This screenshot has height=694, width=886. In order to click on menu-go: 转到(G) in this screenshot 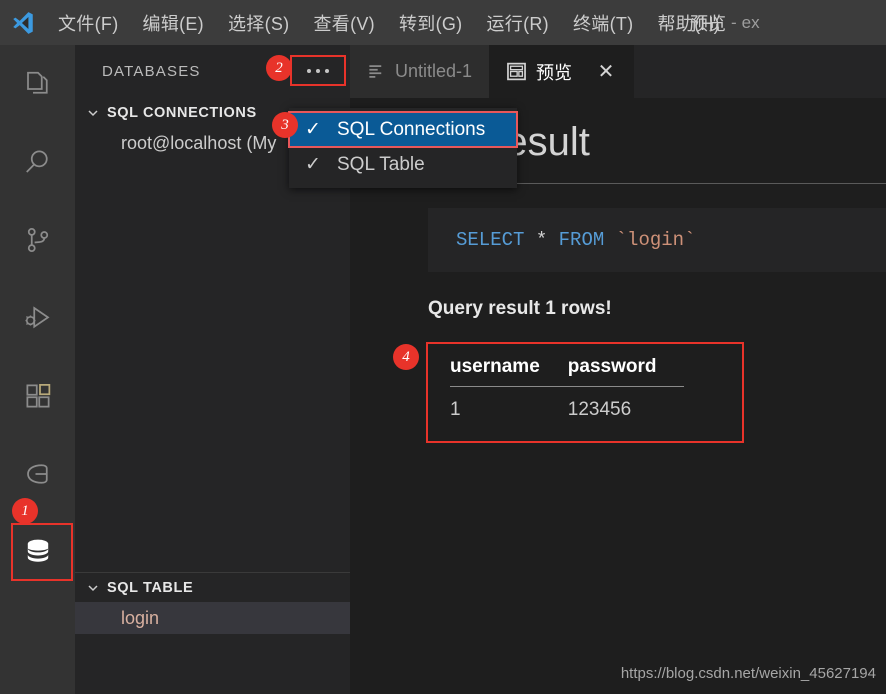, I will do `click(431, 23)`.